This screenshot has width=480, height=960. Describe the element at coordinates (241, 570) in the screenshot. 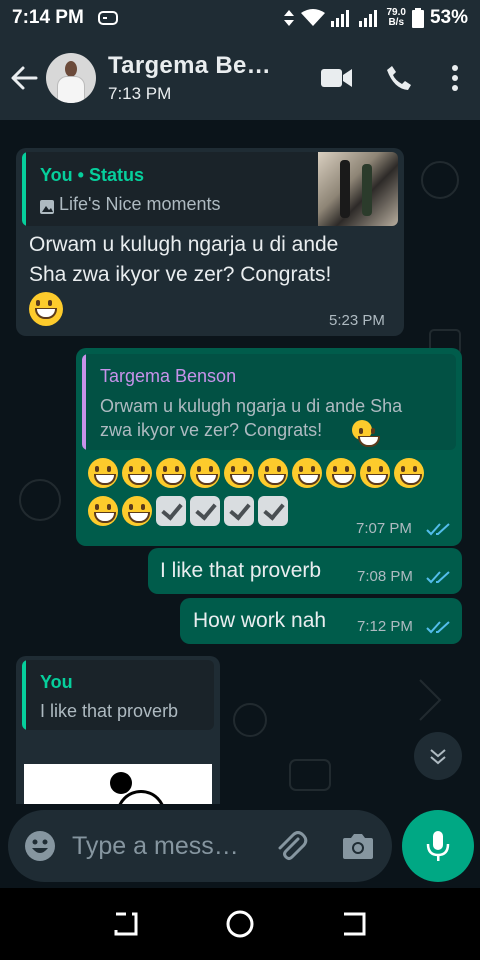

I see `message-text: I like that proverb` at that location.